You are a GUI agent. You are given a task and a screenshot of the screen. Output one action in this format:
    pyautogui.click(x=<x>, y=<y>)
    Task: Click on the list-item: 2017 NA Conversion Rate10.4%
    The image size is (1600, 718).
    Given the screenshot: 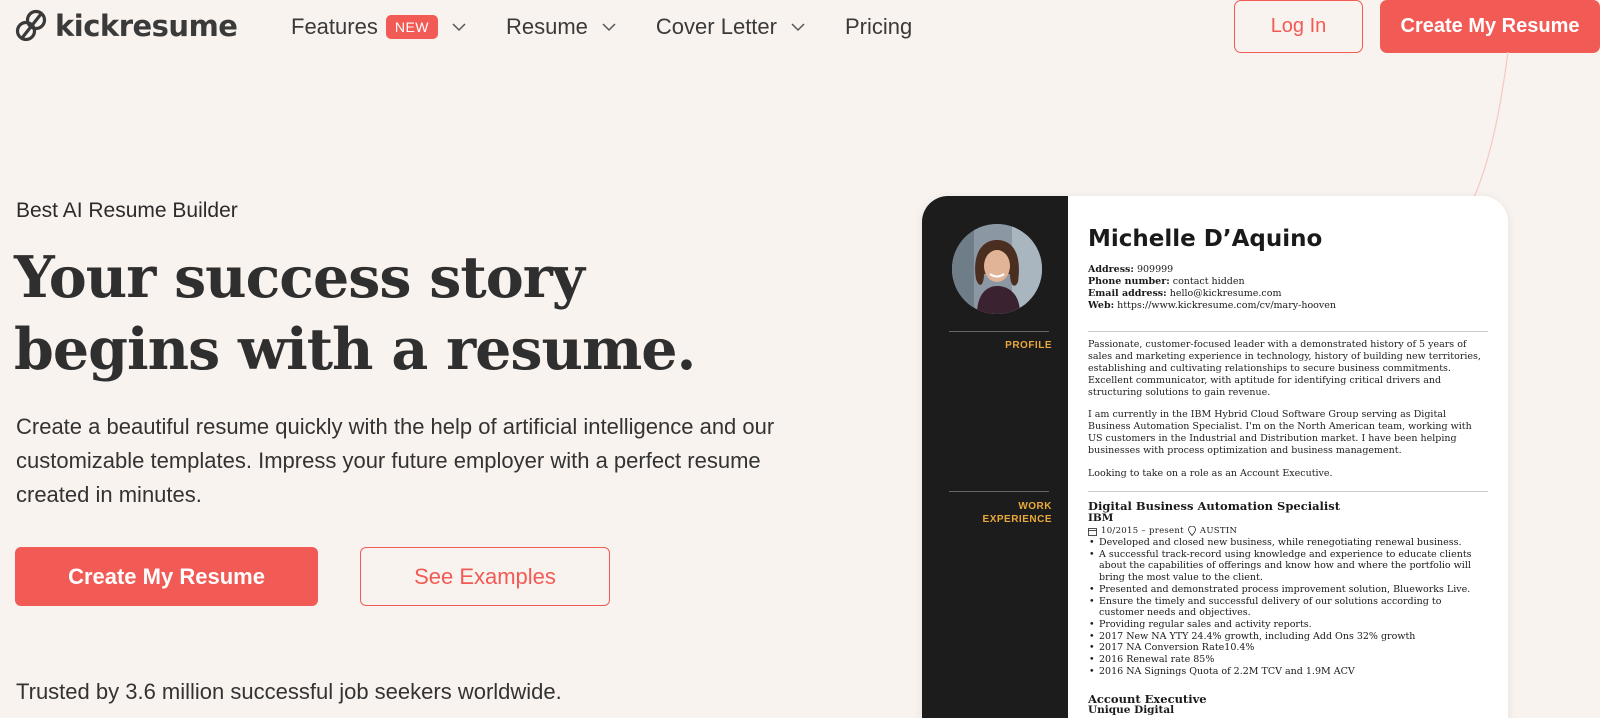 What is the action you would take?
    pyautogui.click(x=1287, y=648)
    